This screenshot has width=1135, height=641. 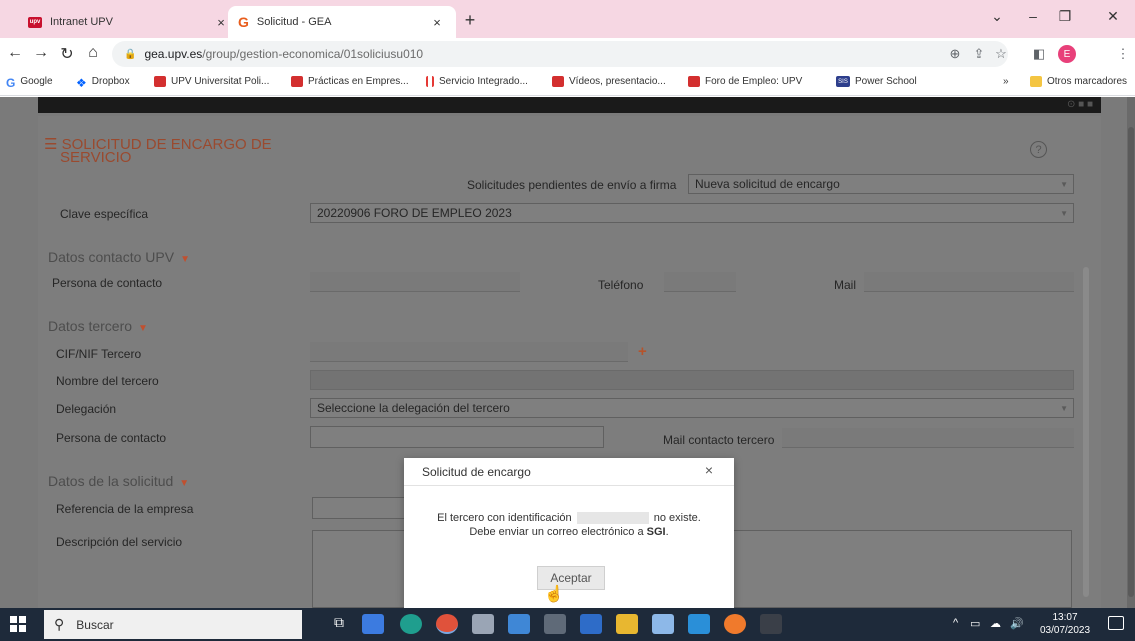 I want to click on calculator-icon, so click(x=555, y=624).